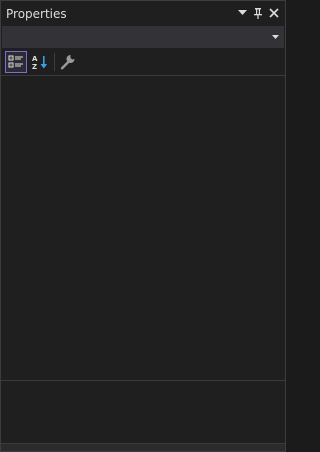 This screenshot has height=452, width=320. I want to click on object-selector-dropdown, so click(143, 37).